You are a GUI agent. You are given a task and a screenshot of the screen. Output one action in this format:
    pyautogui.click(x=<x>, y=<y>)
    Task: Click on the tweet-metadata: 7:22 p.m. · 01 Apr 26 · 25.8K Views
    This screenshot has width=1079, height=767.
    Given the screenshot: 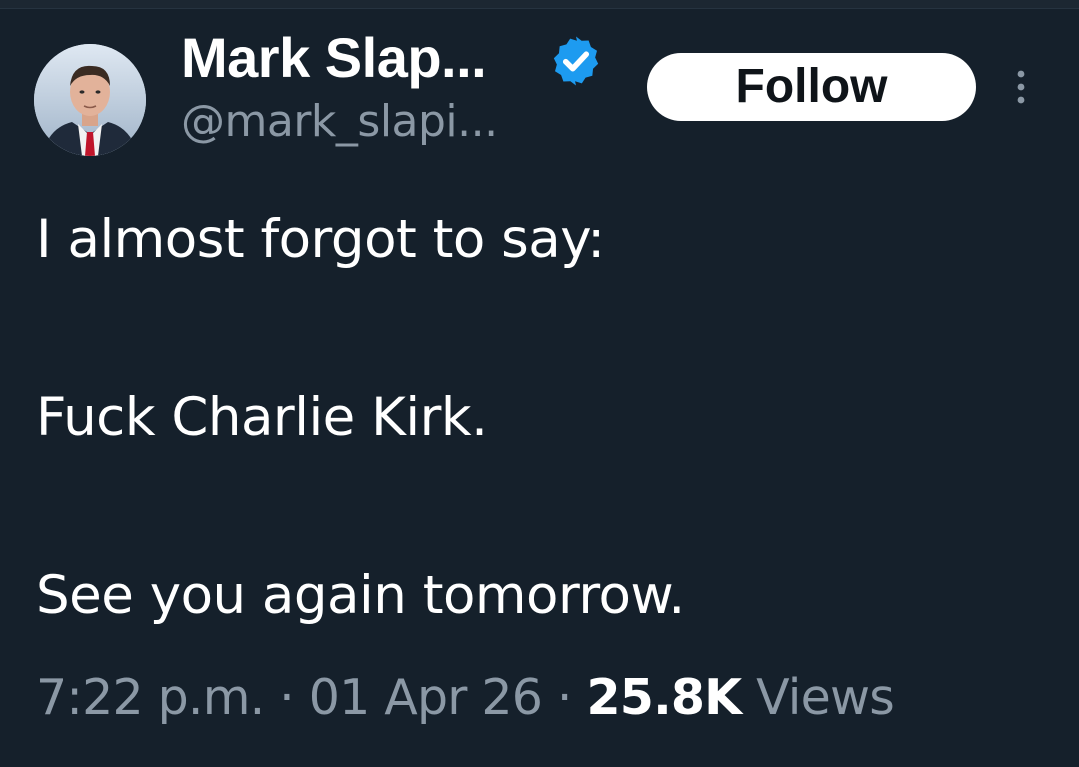 What is the action you would take?
    pyautogui.click(x=465, y=698)
    